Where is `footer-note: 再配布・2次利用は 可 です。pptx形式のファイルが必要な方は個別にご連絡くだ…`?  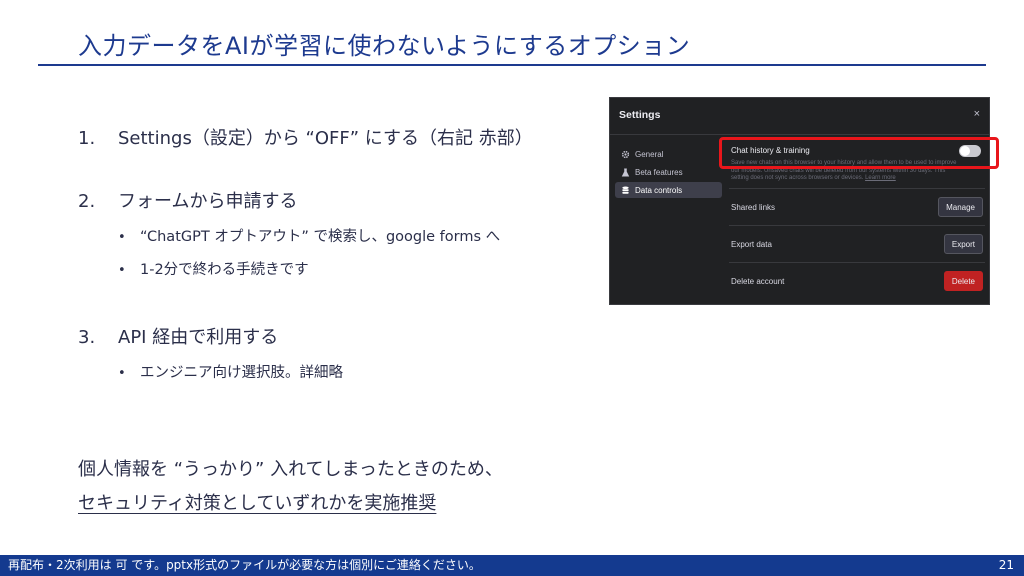
footer-note: 再配布・2次利用は 可 です。pptx形式のファイルが必要な方は個別にご連絡くだ… is located at coordinates (244, 565).